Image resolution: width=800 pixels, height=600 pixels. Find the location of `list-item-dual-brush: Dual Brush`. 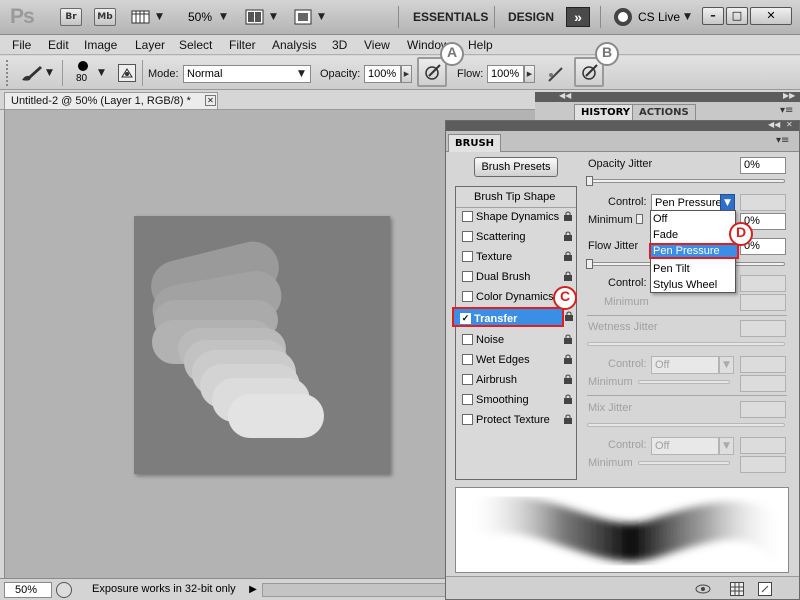

list-item-dual-brush: Dual Brush is located at coordinates (516, 277).